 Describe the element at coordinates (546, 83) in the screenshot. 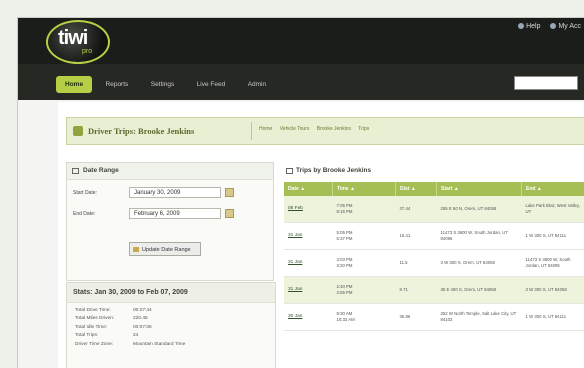

I see `search-input` at that location.